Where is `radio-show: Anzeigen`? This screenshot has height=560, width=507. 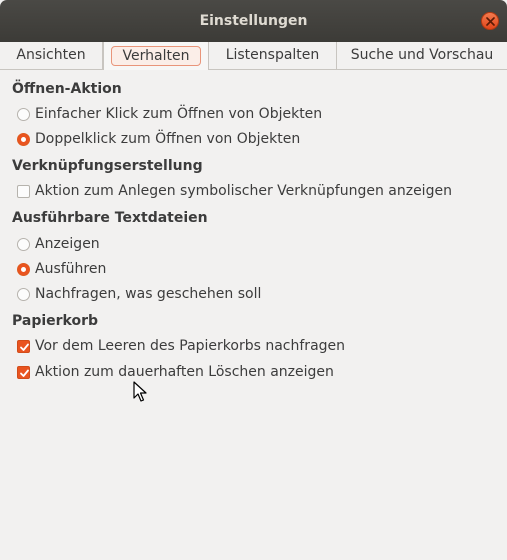
radio-show: Anzeigen is located at coordinates (58, 244).